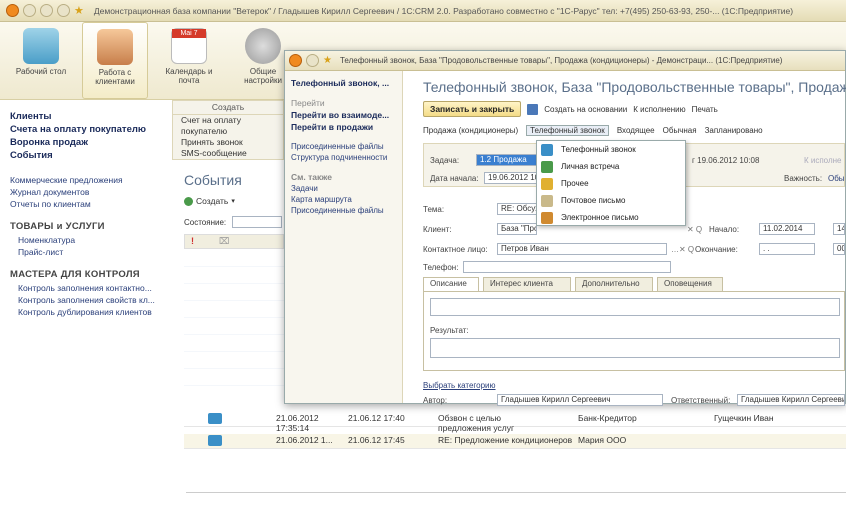 The image size is (846, 515). I want to click on nav-events: События, so click(90, 155).